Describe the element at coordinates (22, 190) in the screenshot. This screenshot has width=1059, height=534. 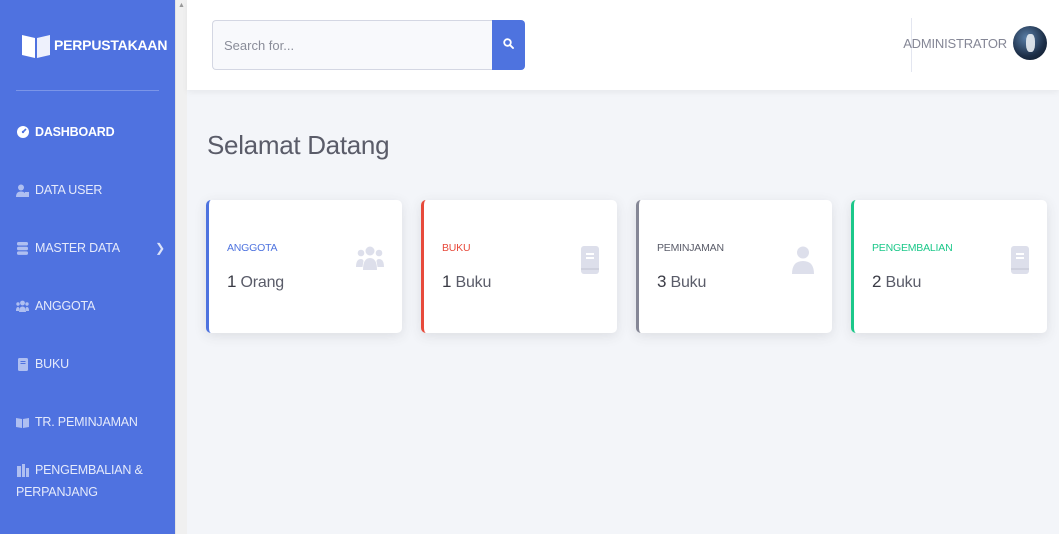
I see `user-tie-icon` at that location.